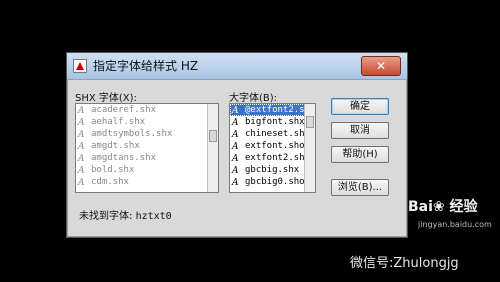  Describe the element at coordinates (147, 170) in the screenshot. I see `font-list-item: Abold.shx` at that location.